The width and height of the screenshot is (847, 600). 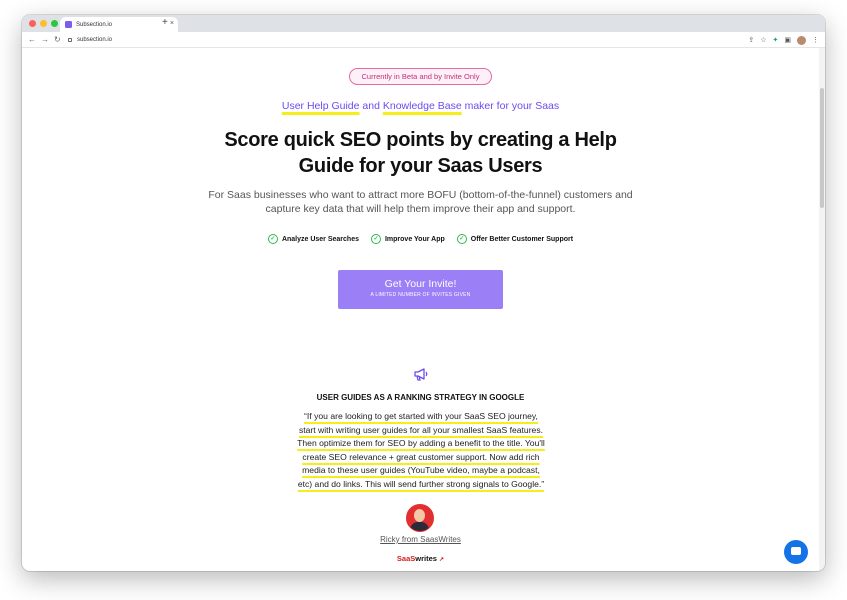 I want to click on reload-button: ↻, so click(x=57, y=39).